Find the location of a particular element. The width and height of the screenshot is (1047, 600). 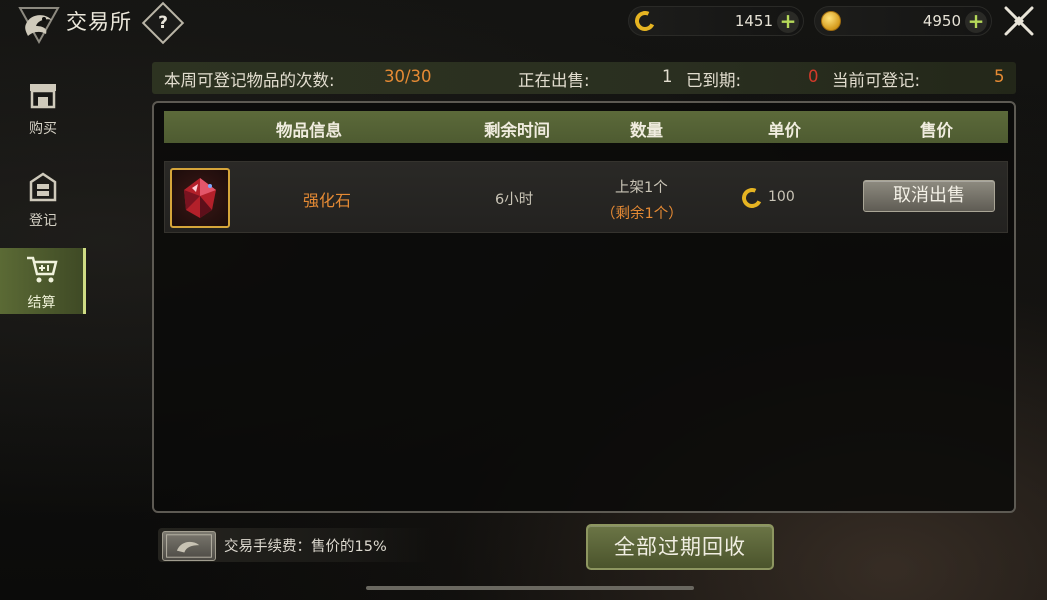

quantity-listed: 上架1个 is located at coordinates (641, 188).